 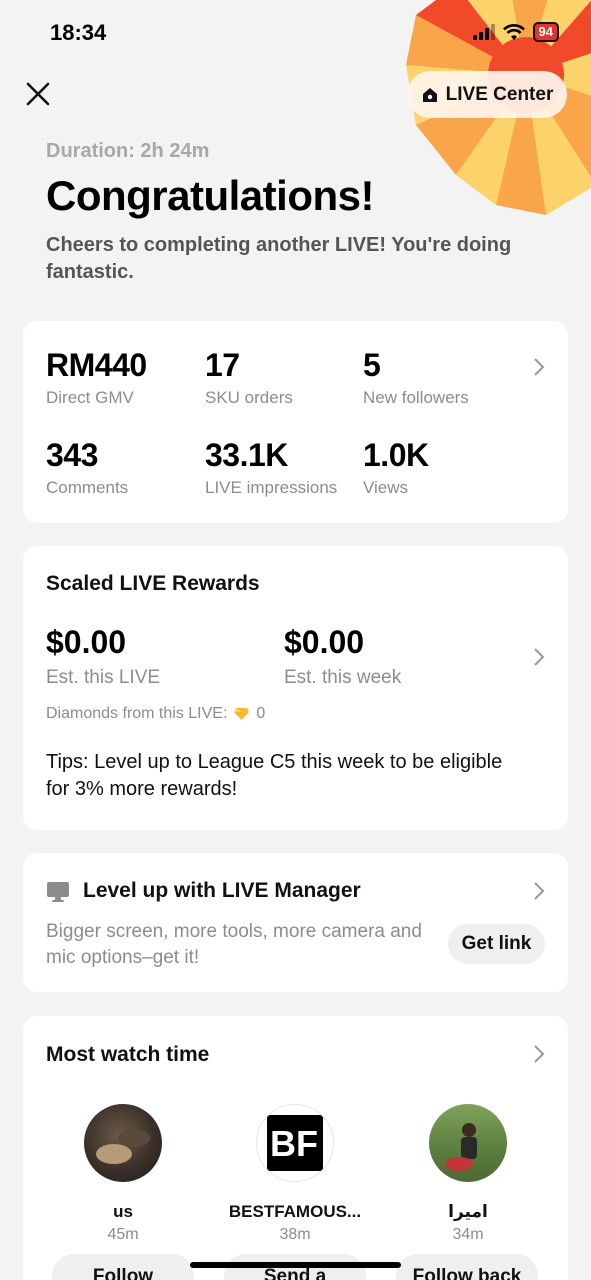 I want to click on viewer-item: اميرا 34m, so click(x=468, y=1174).